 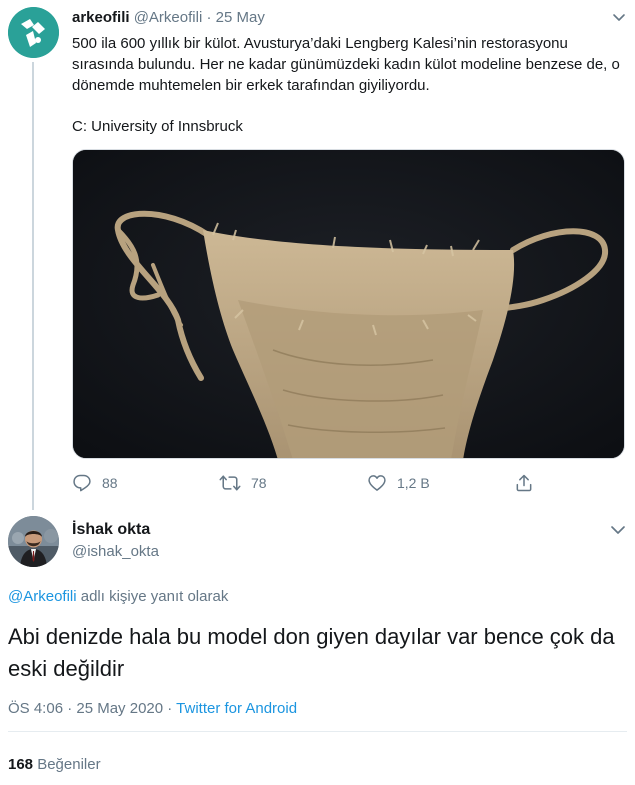 I want to click on reply-display-name: İshak okta, so click(x=111, y=530).